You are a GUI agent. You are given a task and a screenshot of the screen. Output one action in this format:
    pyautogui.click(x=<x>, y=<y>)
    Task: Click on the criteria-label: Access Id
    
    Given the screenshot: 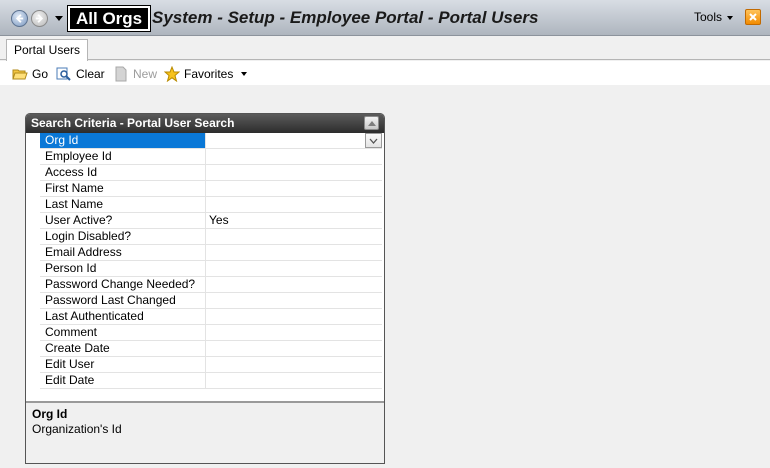 What is the action you would take?
    pyautogui.click(x=123, y=172)
    